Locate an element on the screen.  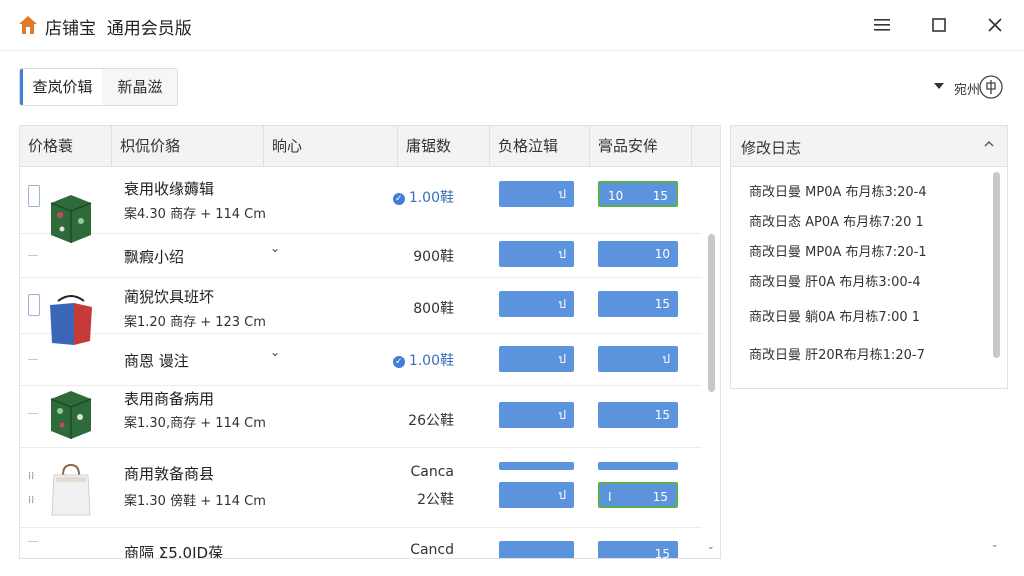
log-entry: 商改日曼 MP0A 布月栋3:20-4 is located at coordinates (838, 192).